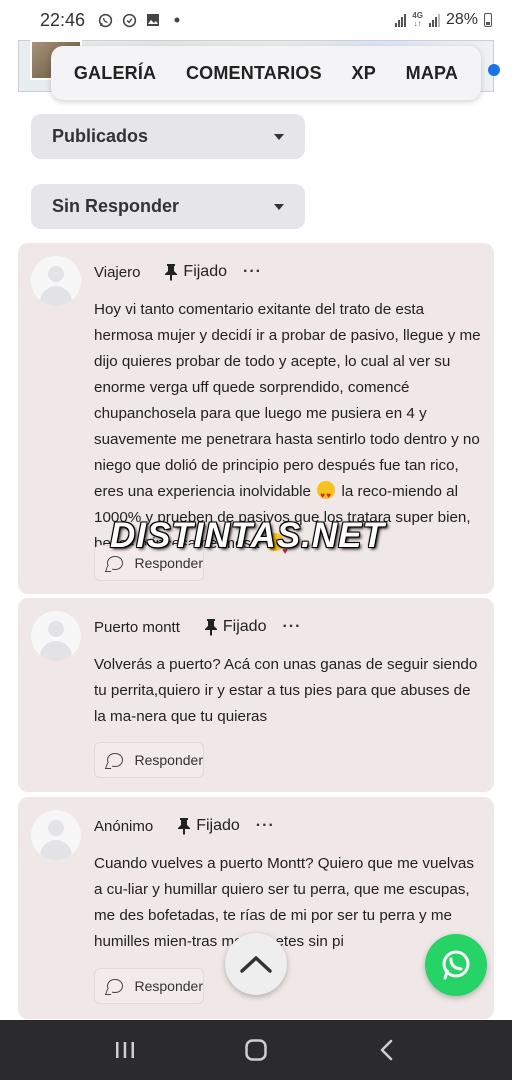 The image size is (512, 1080). I want to click on comment-header: Viajero Fijado ···, so click(178, 272).